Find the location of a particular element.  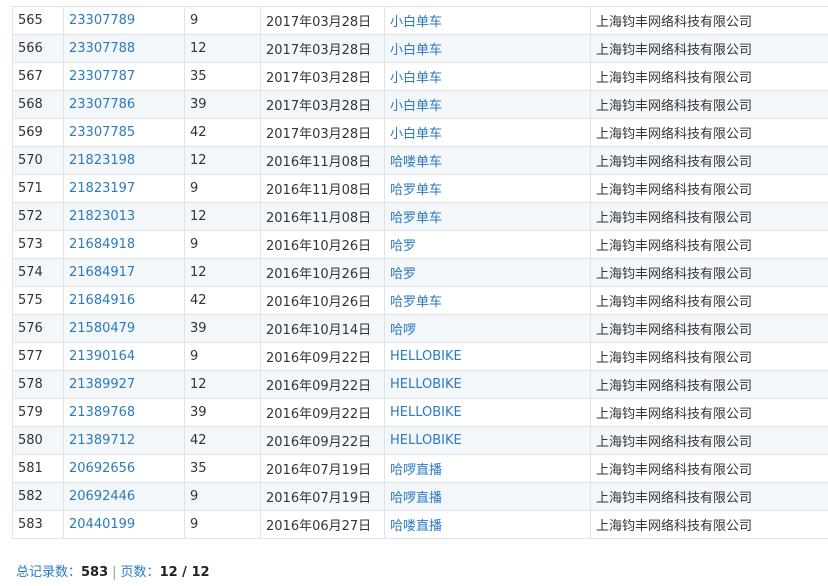

cell-class-text: 12 is located at coordinates (198, 272).